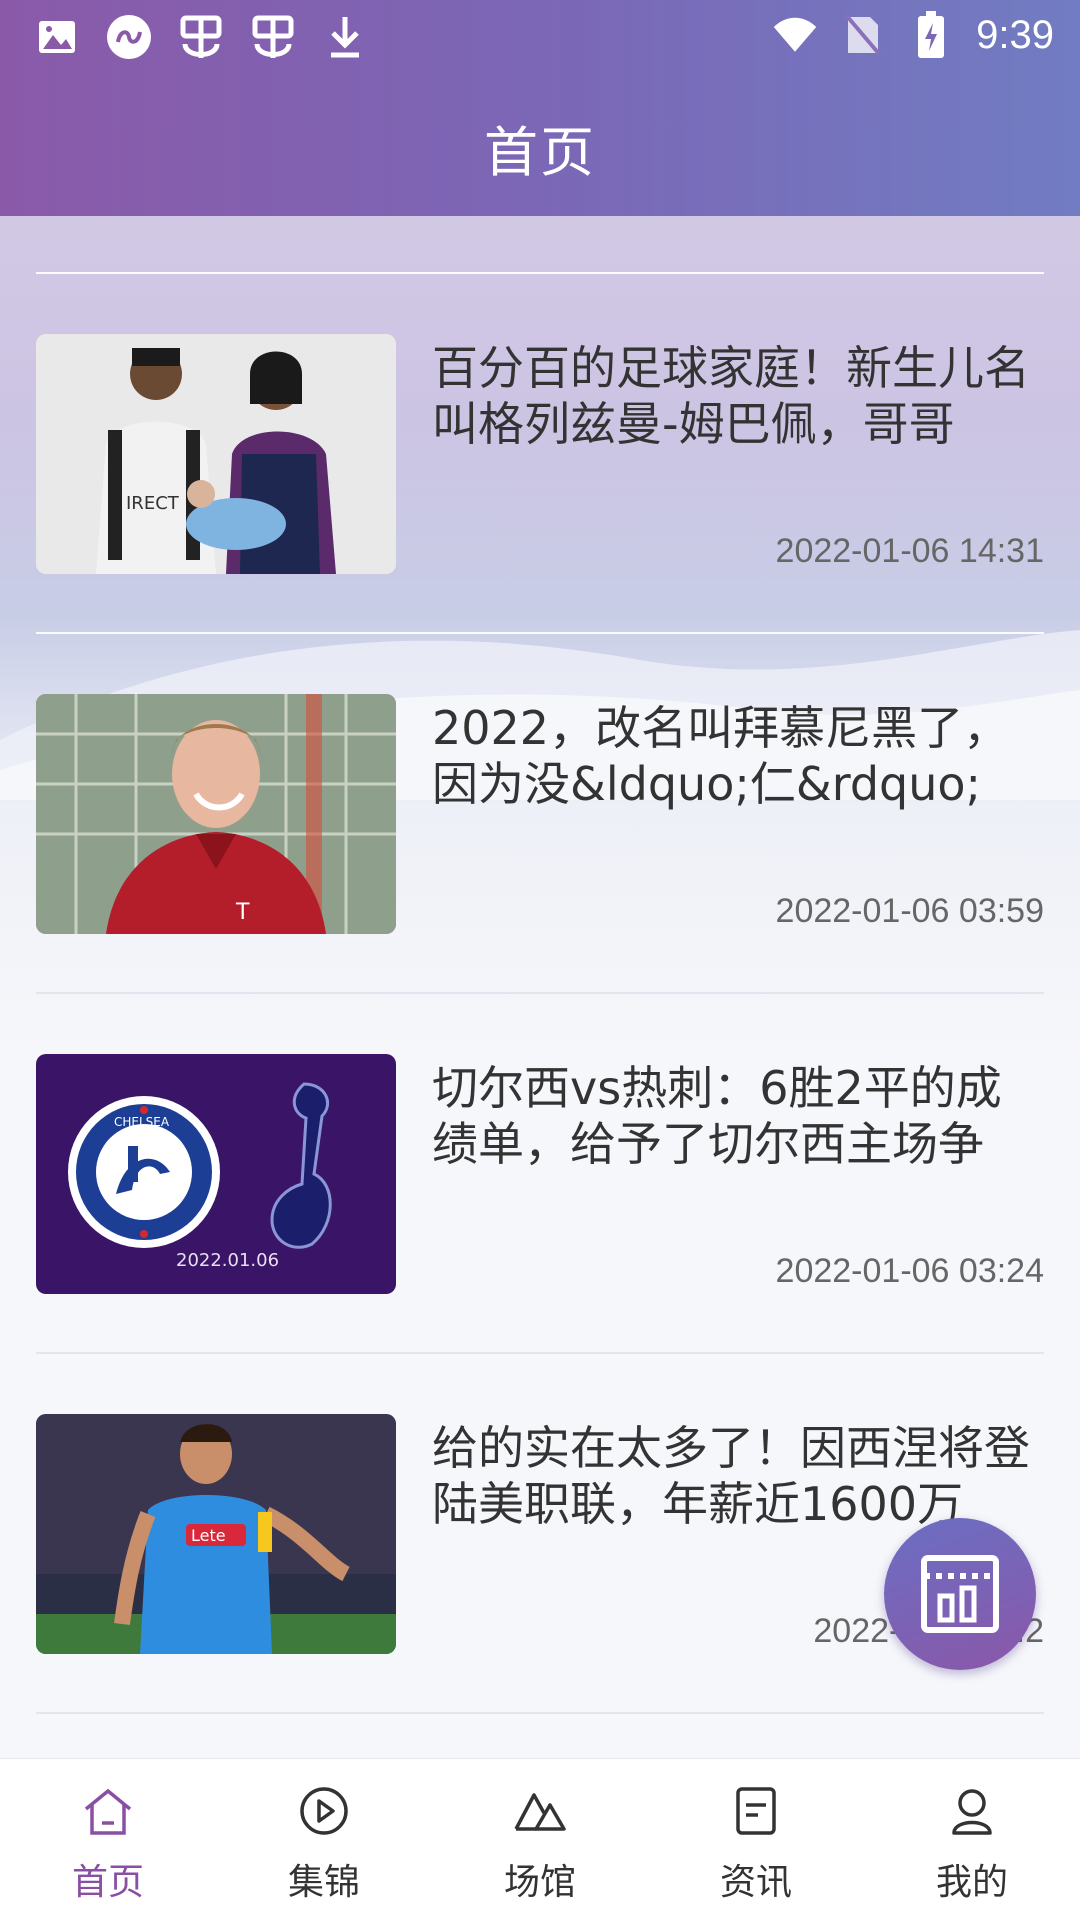 This screenshot has height=1920, width=1080. What do you see at coordinates (540, 38) in the screenshot?
I see `status-bar: 9:39` at bounding box center [540, 38].